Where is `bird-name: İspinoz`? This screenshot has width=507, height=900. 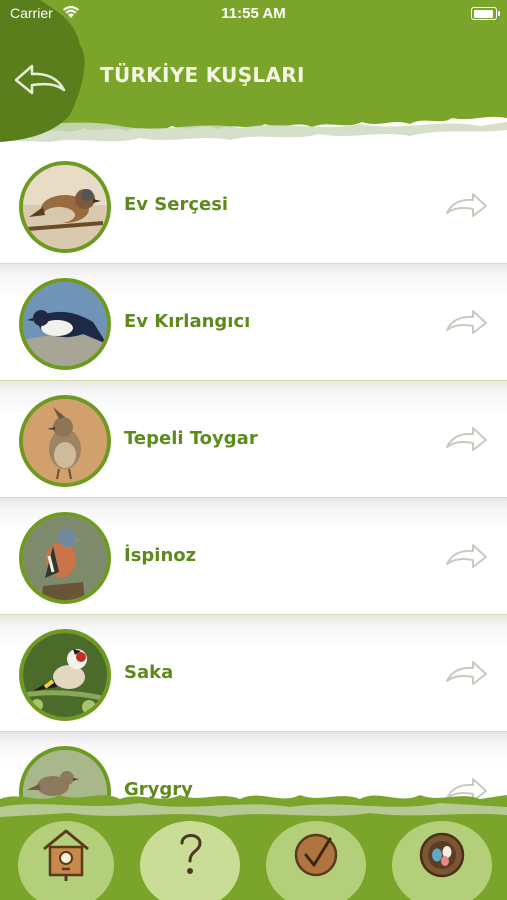 bird-name: İspinoz is located at coordinates (160, 555).